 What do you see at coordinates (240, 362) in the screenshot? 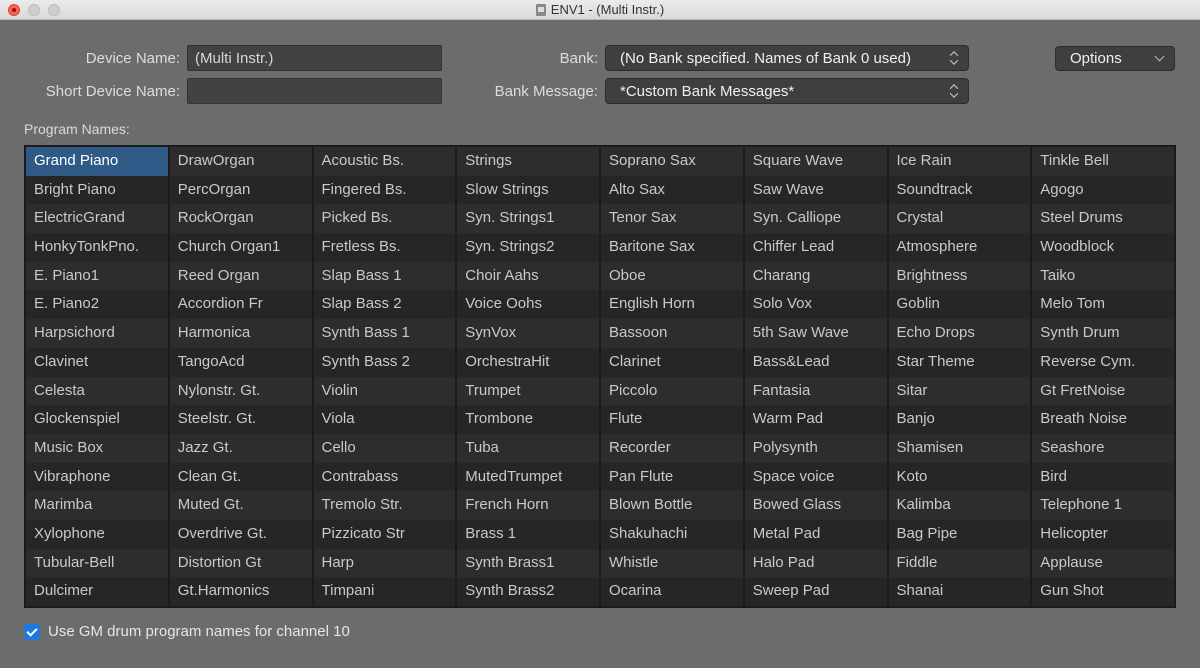
I see `program-name-cell: TangoAcd` at bounding box center [240, 362].